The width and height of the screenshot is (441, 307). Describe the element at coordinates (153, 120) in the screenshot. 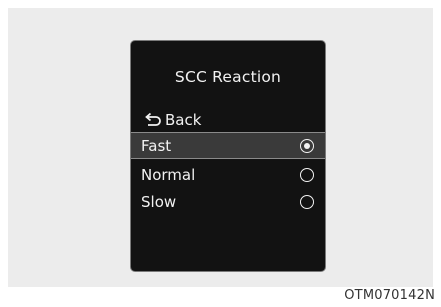

I see `return-arrow-icon` at that location.